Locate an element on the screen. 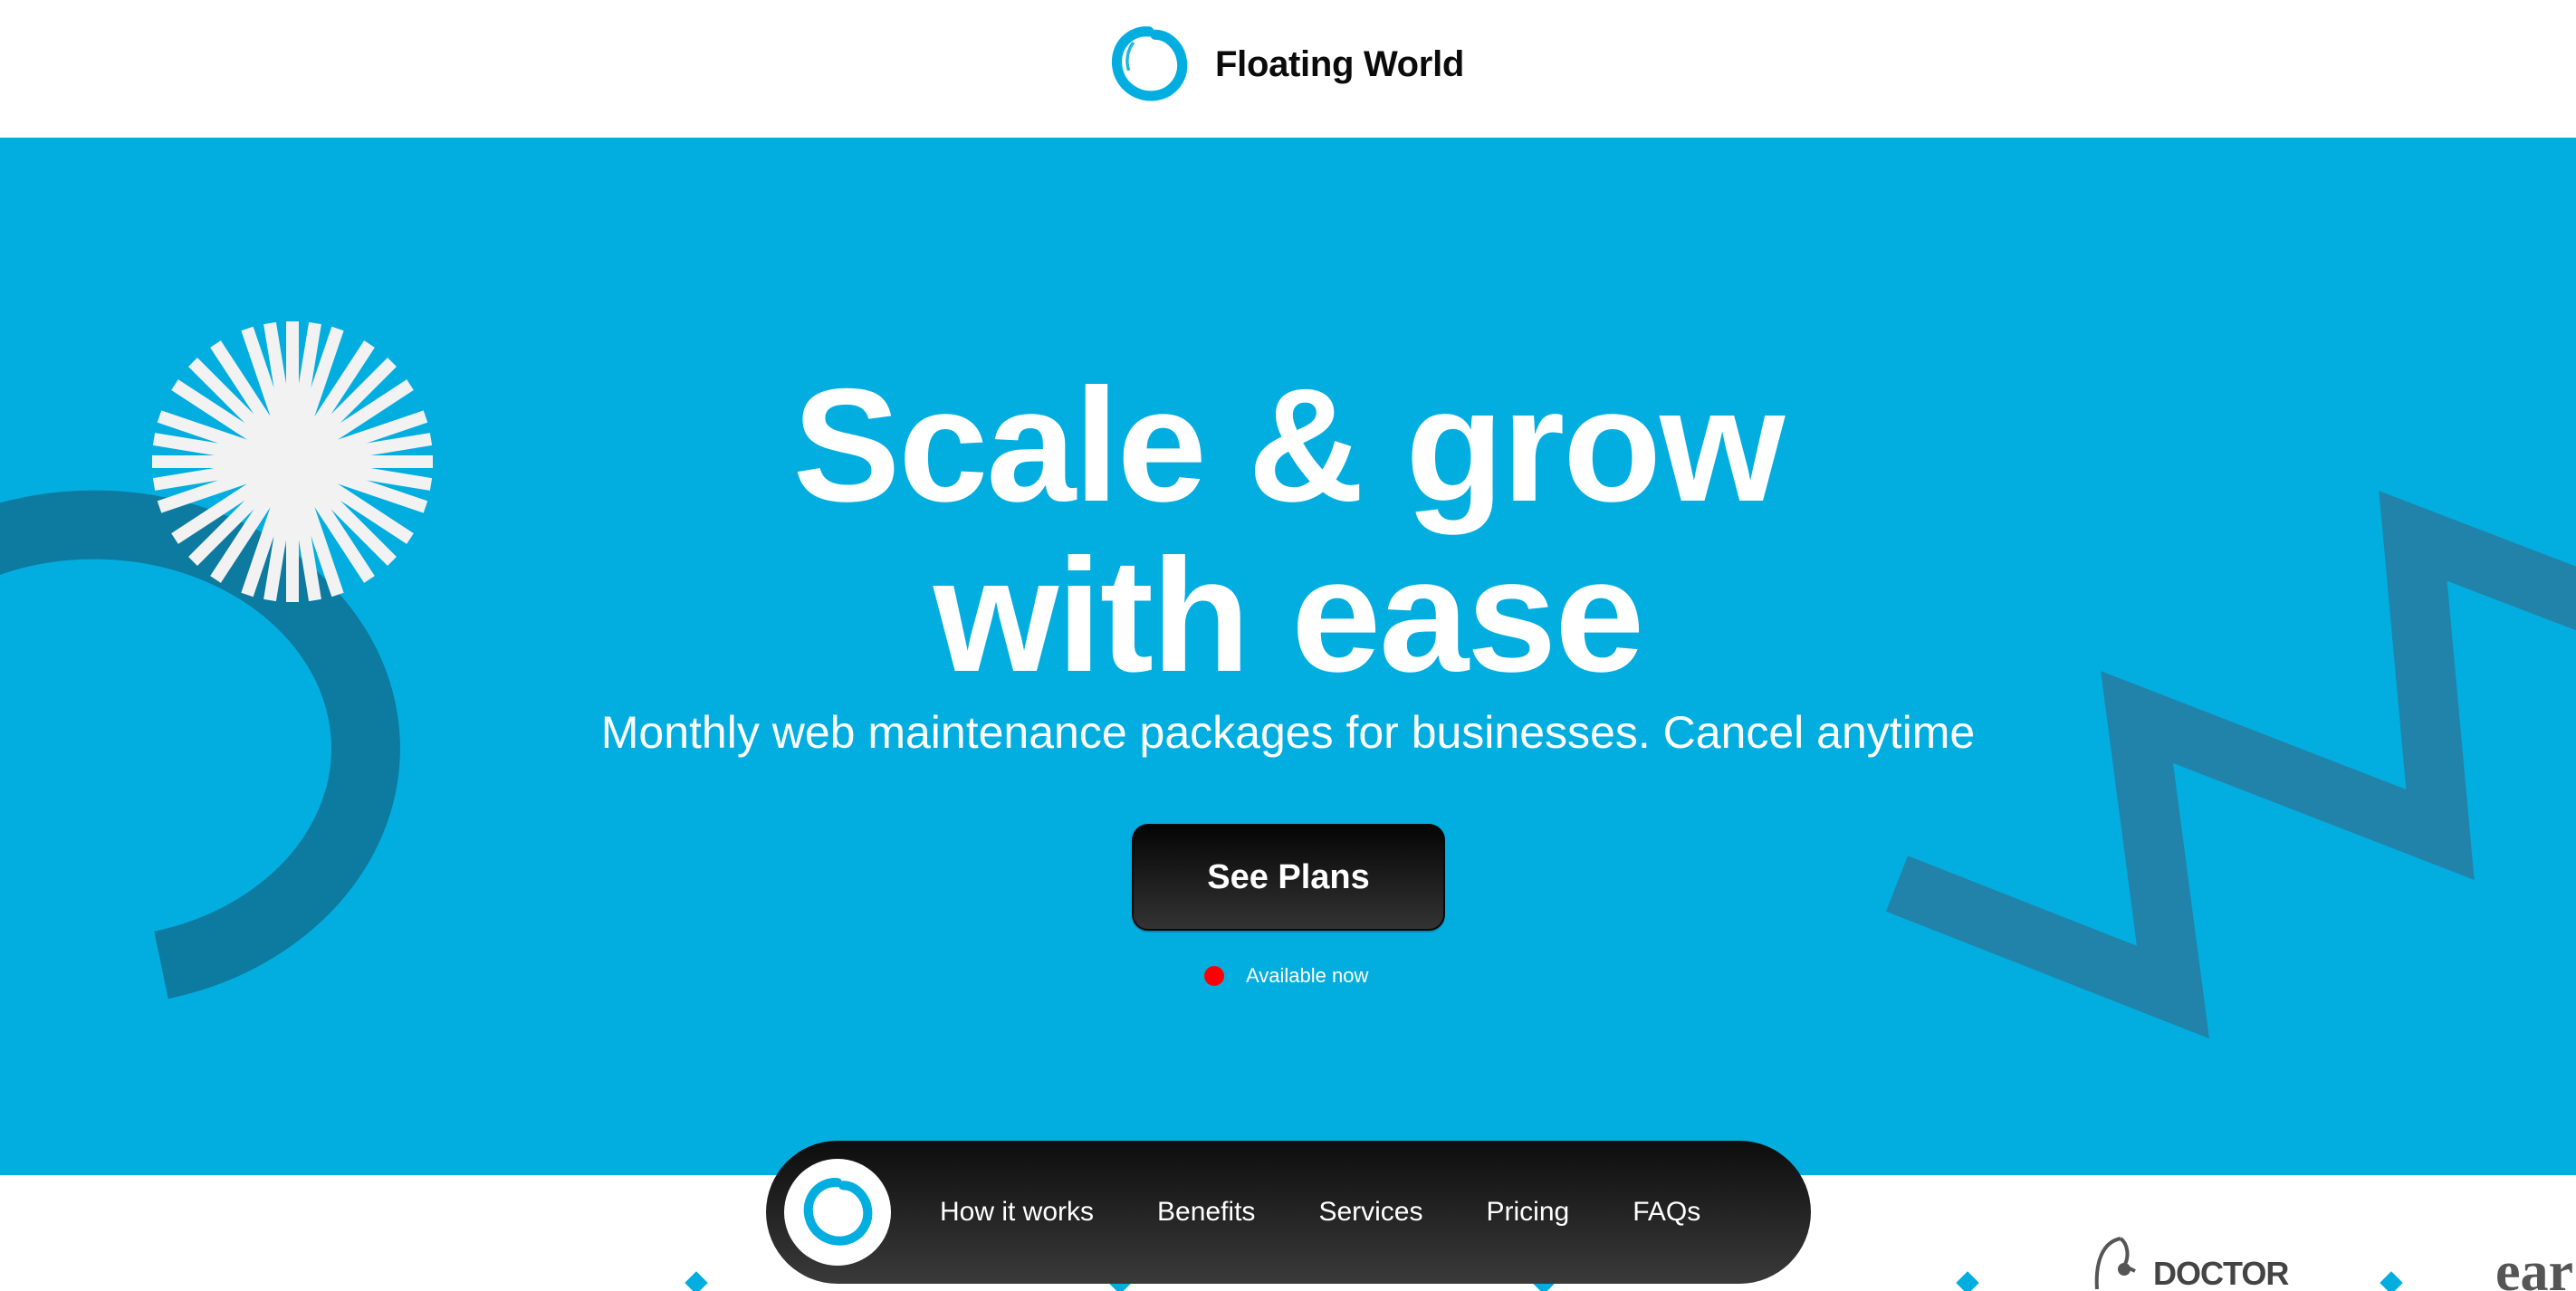 The height and width of the screenshot is (1291, 2576). brand-name: Floating World is located at coordinates (1340, 63).